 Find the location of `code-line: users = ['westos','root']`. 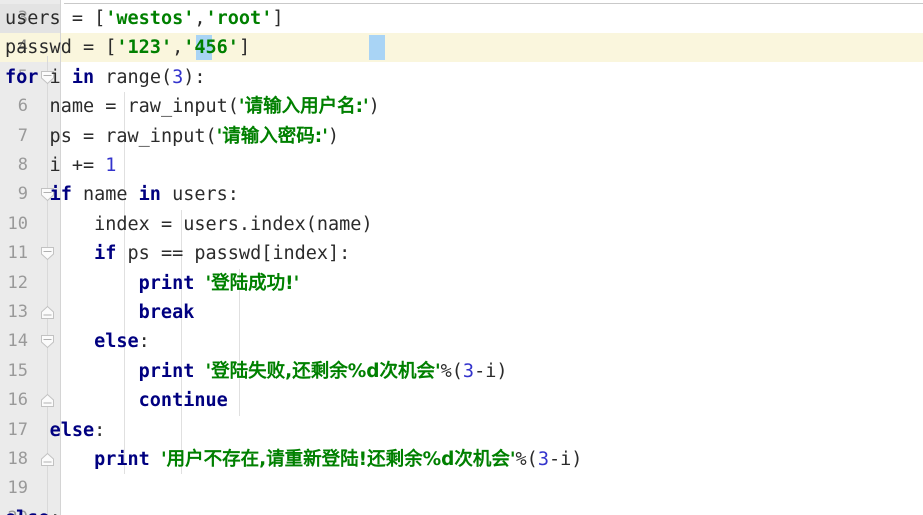

code-line: users = ['westos','root'] is located at coordinates (144, 18).